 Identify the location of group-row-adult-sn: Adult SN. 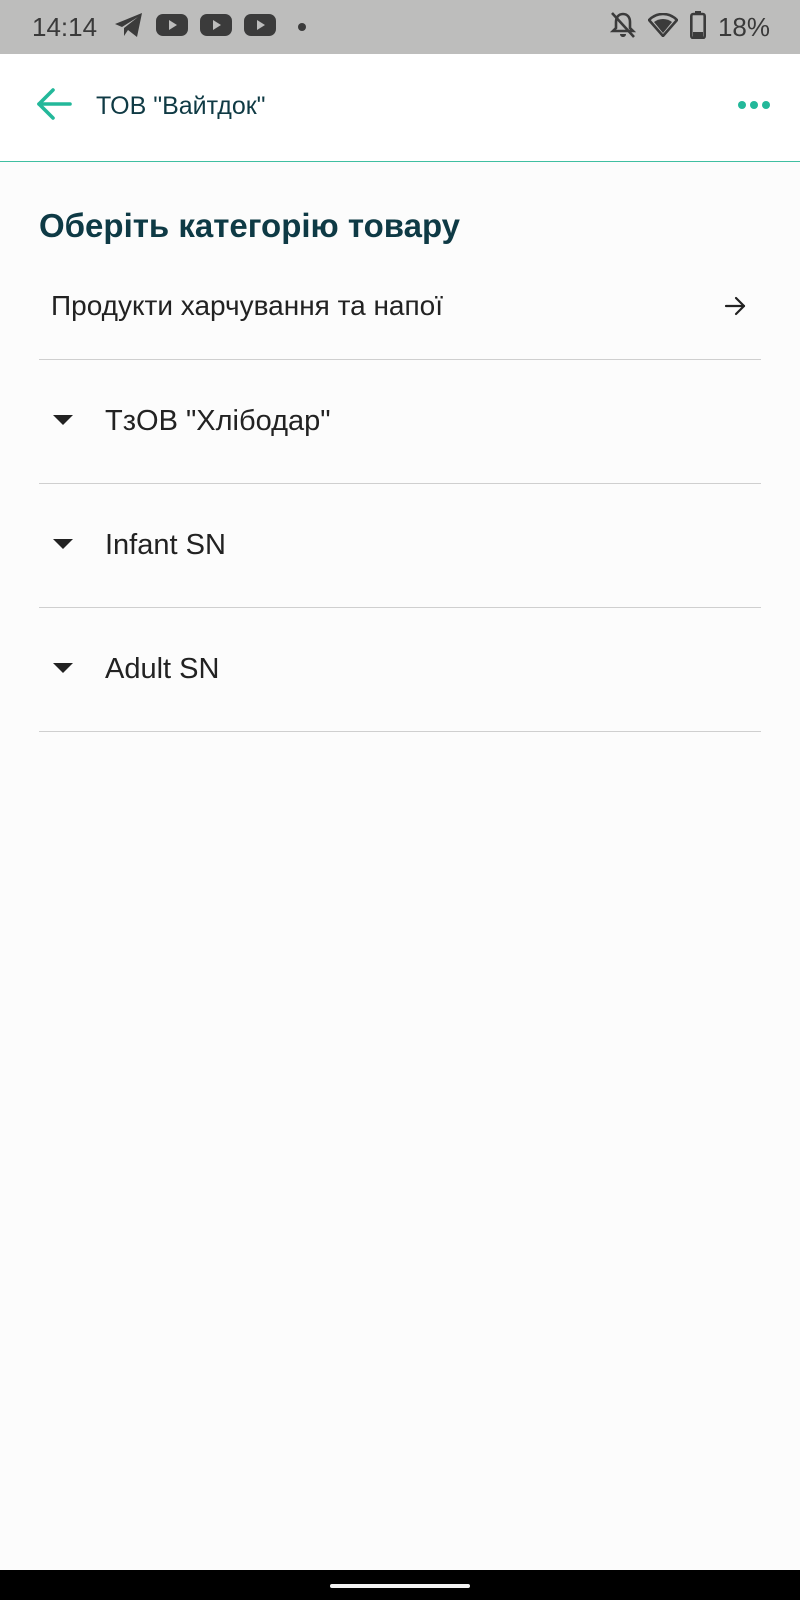
(400, 670).